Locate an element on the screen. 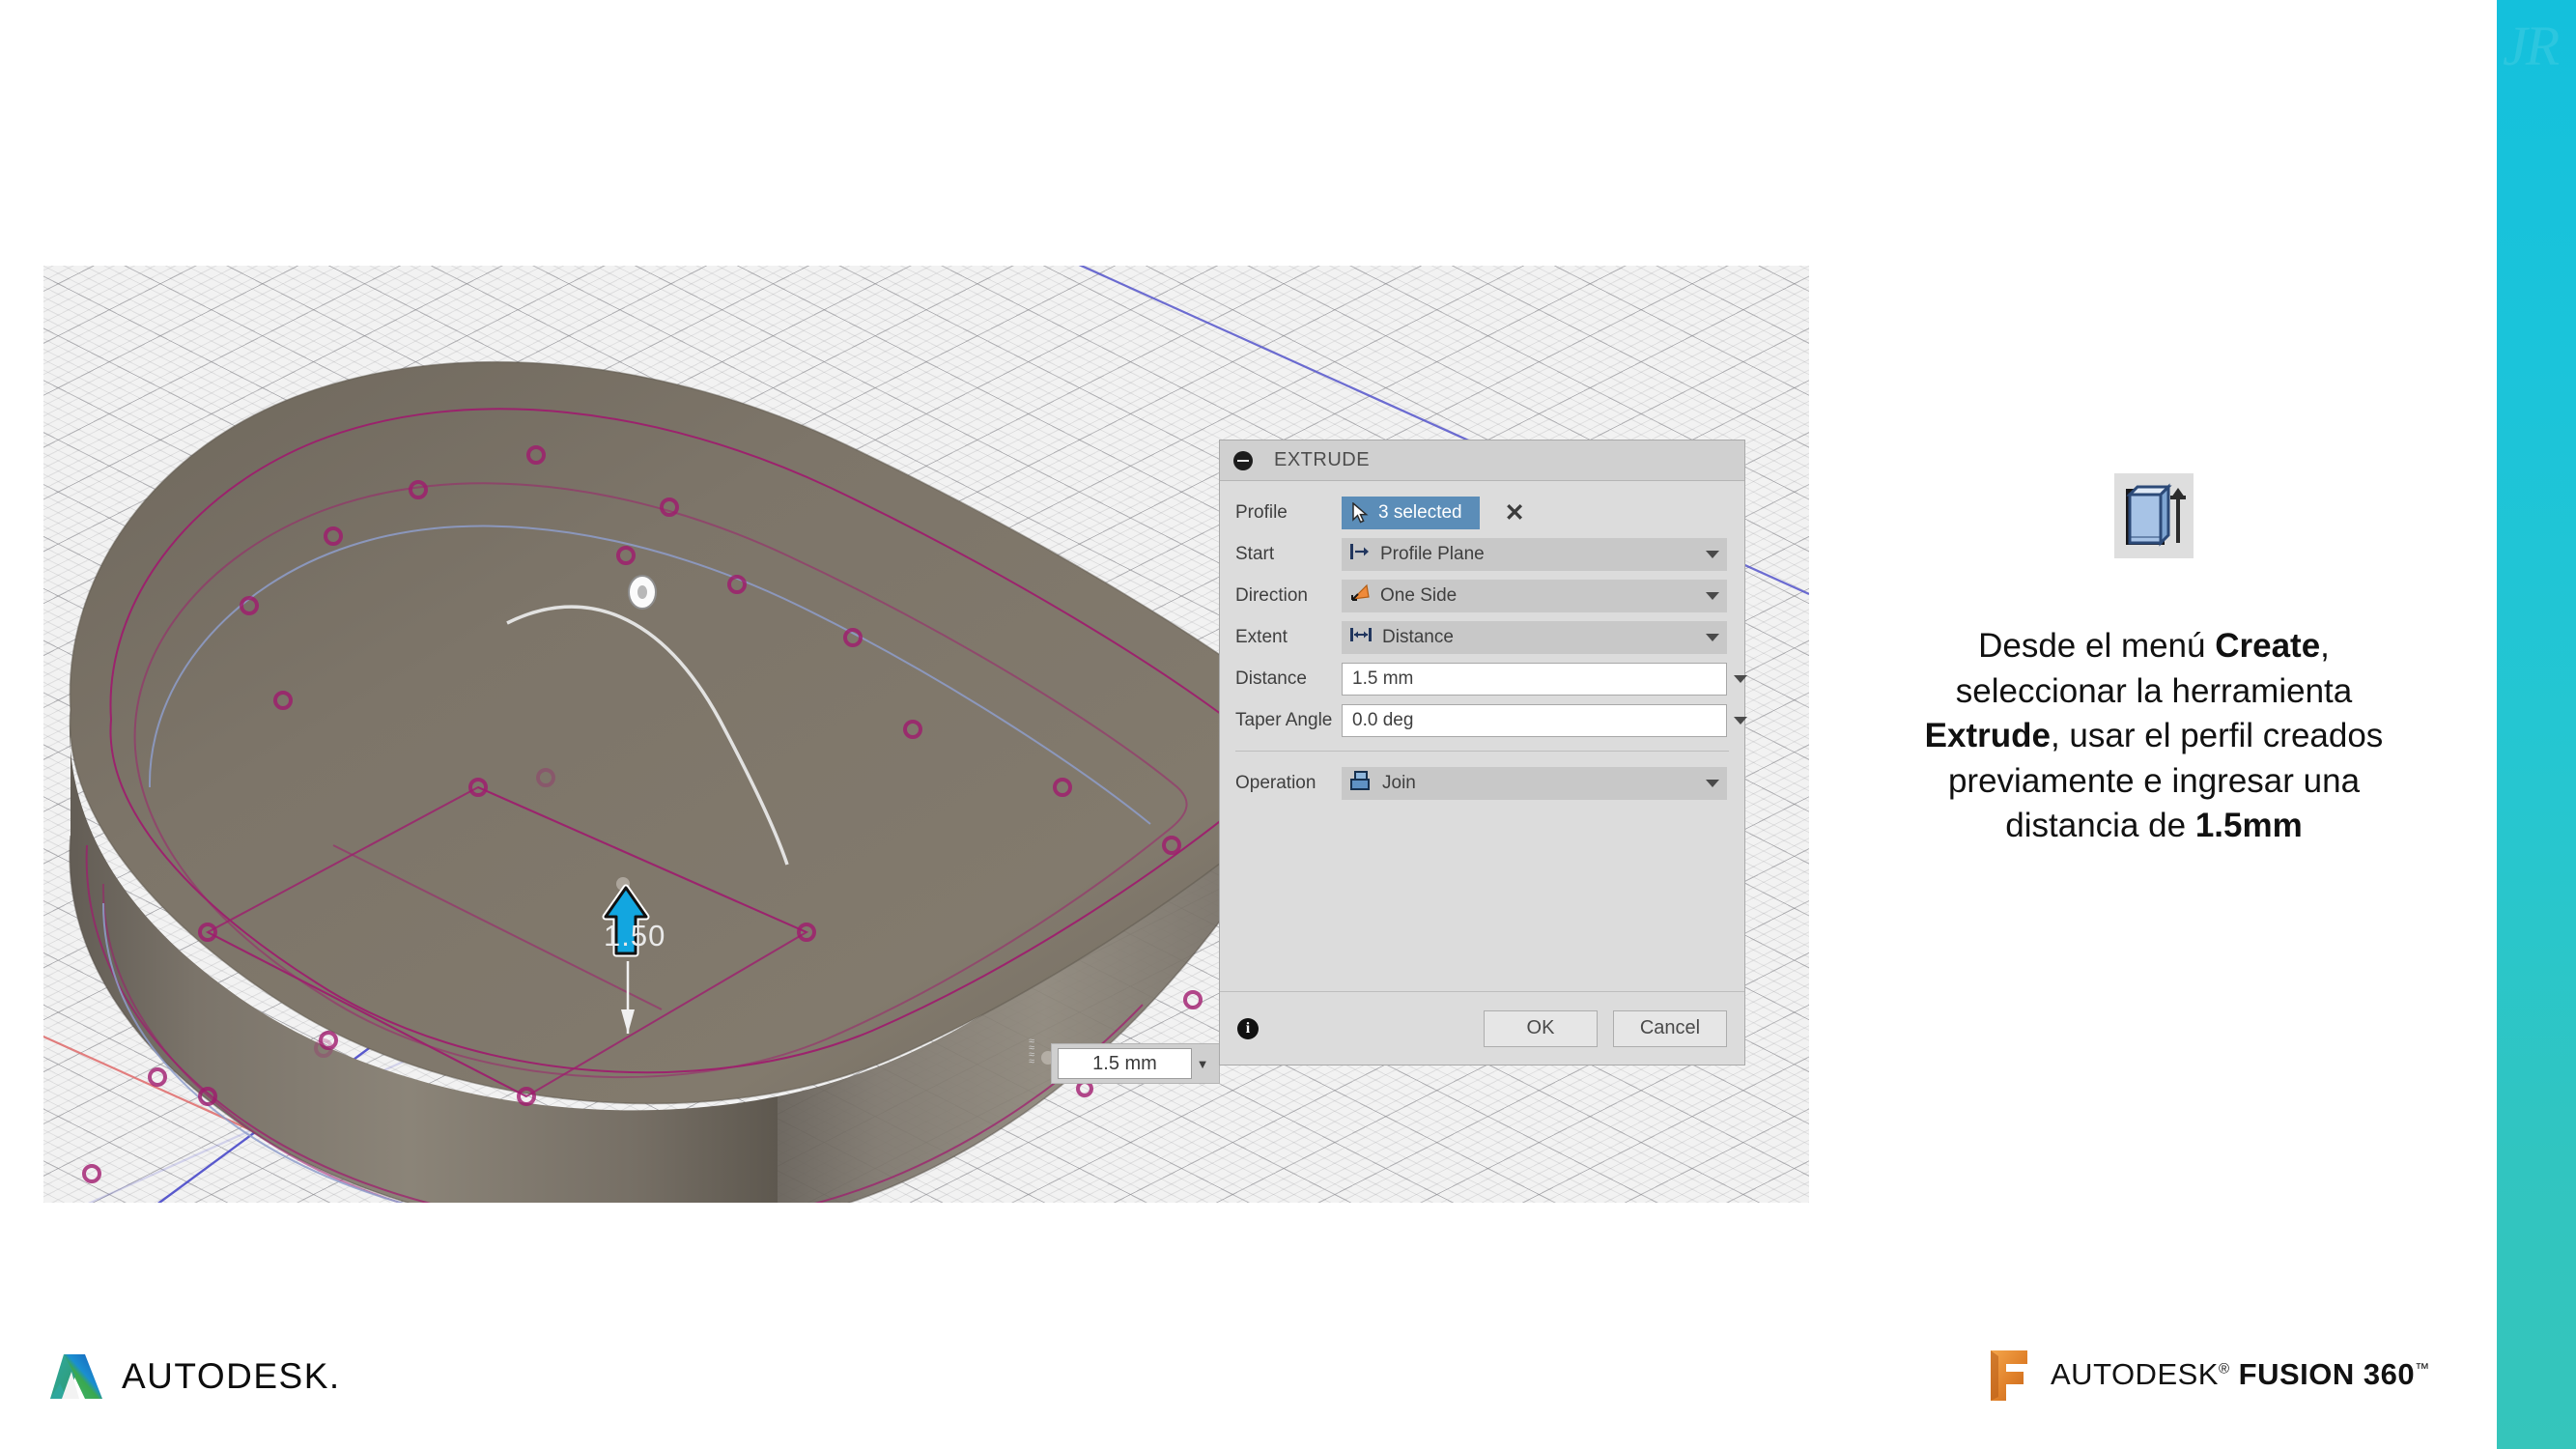 This screenshot has width=2576, height=1449. label-profile: Profile is located at coordinates (1261, 512).